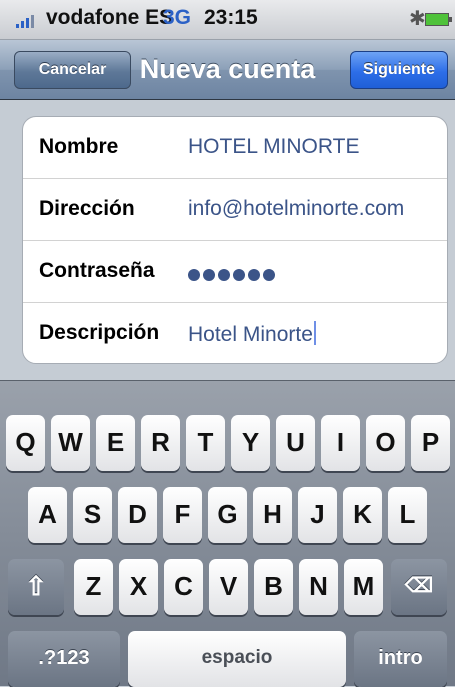 Image resolution: width=455 pixels, height=687 pixels. Describe the element at coordinates (64, 659) in the screenshot. I see `numbers-key: .?123` at that location.